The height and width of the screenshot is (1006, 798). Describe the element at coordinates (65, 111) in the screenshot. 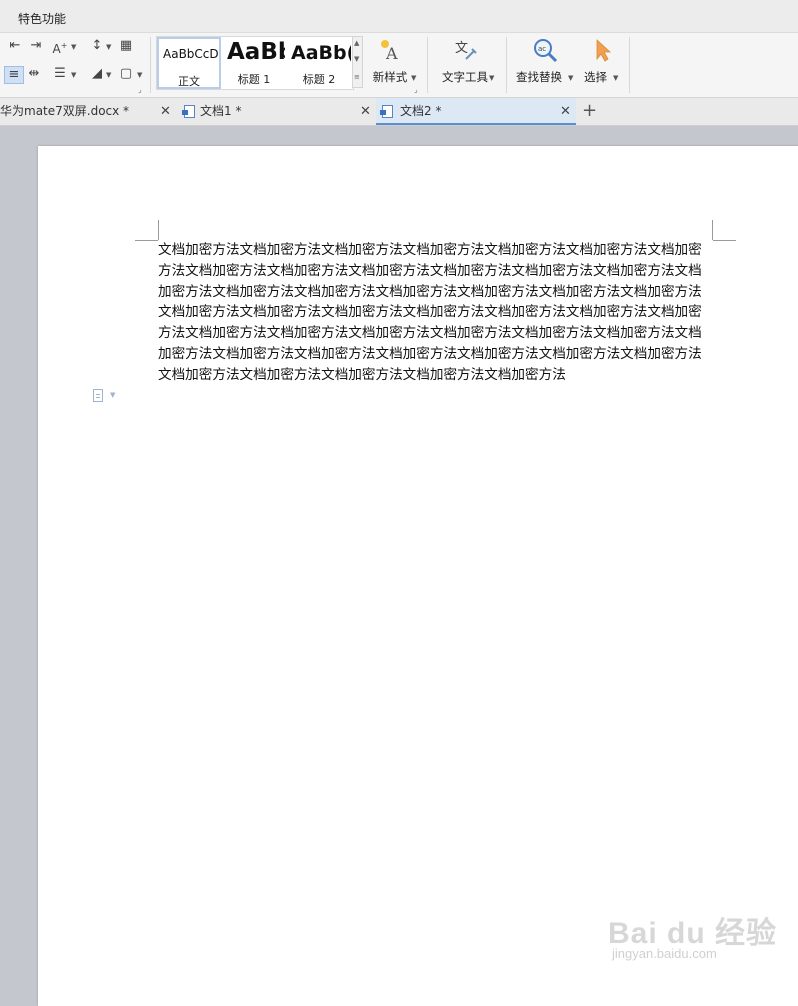

I see `tab-label: 华为mate7双屏.docx *` at that location.